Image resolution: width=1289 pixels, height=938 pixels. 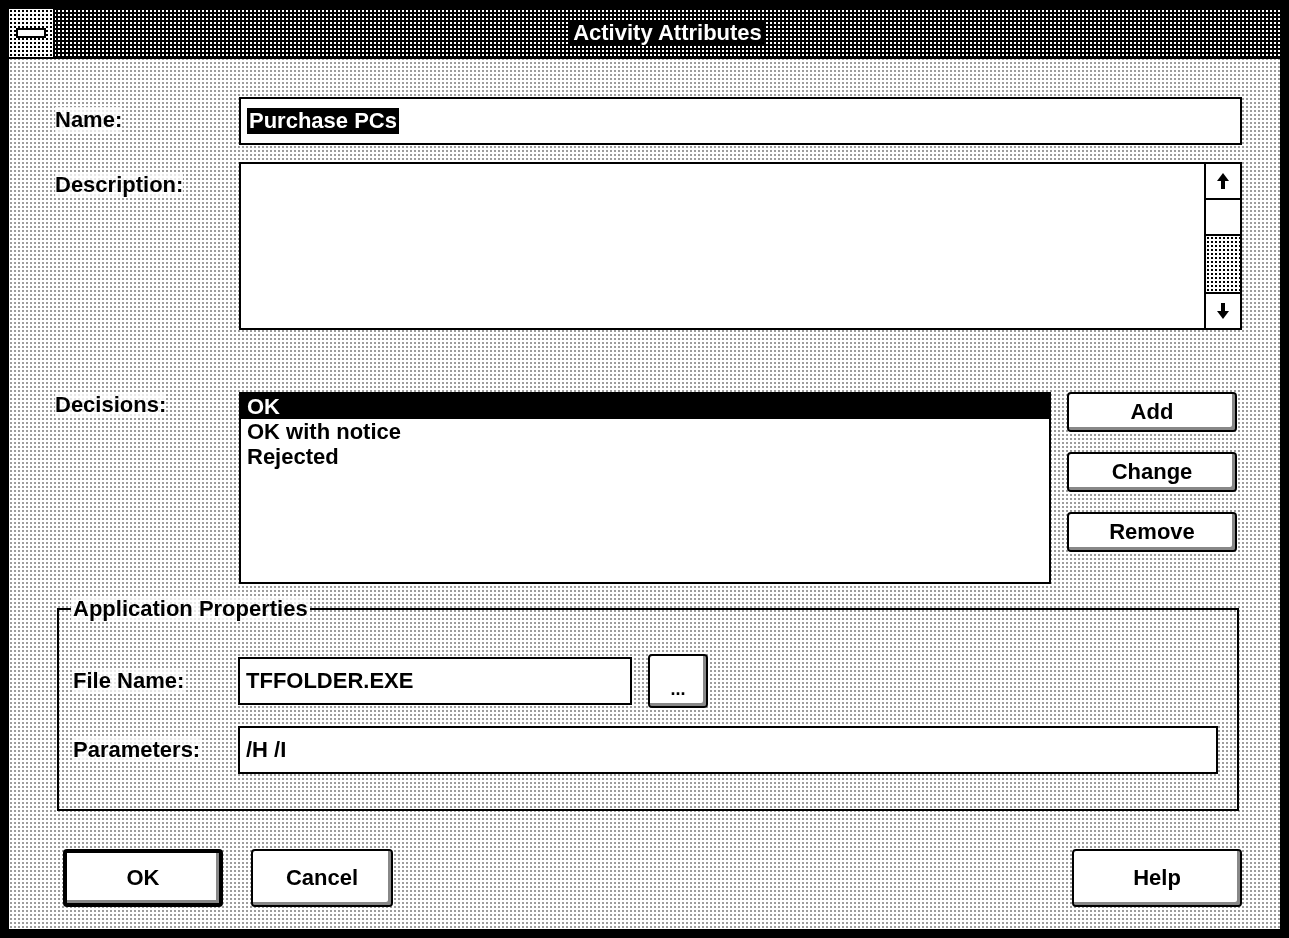 I want to click on scroll-down-button, so click(x=1223, y=310).